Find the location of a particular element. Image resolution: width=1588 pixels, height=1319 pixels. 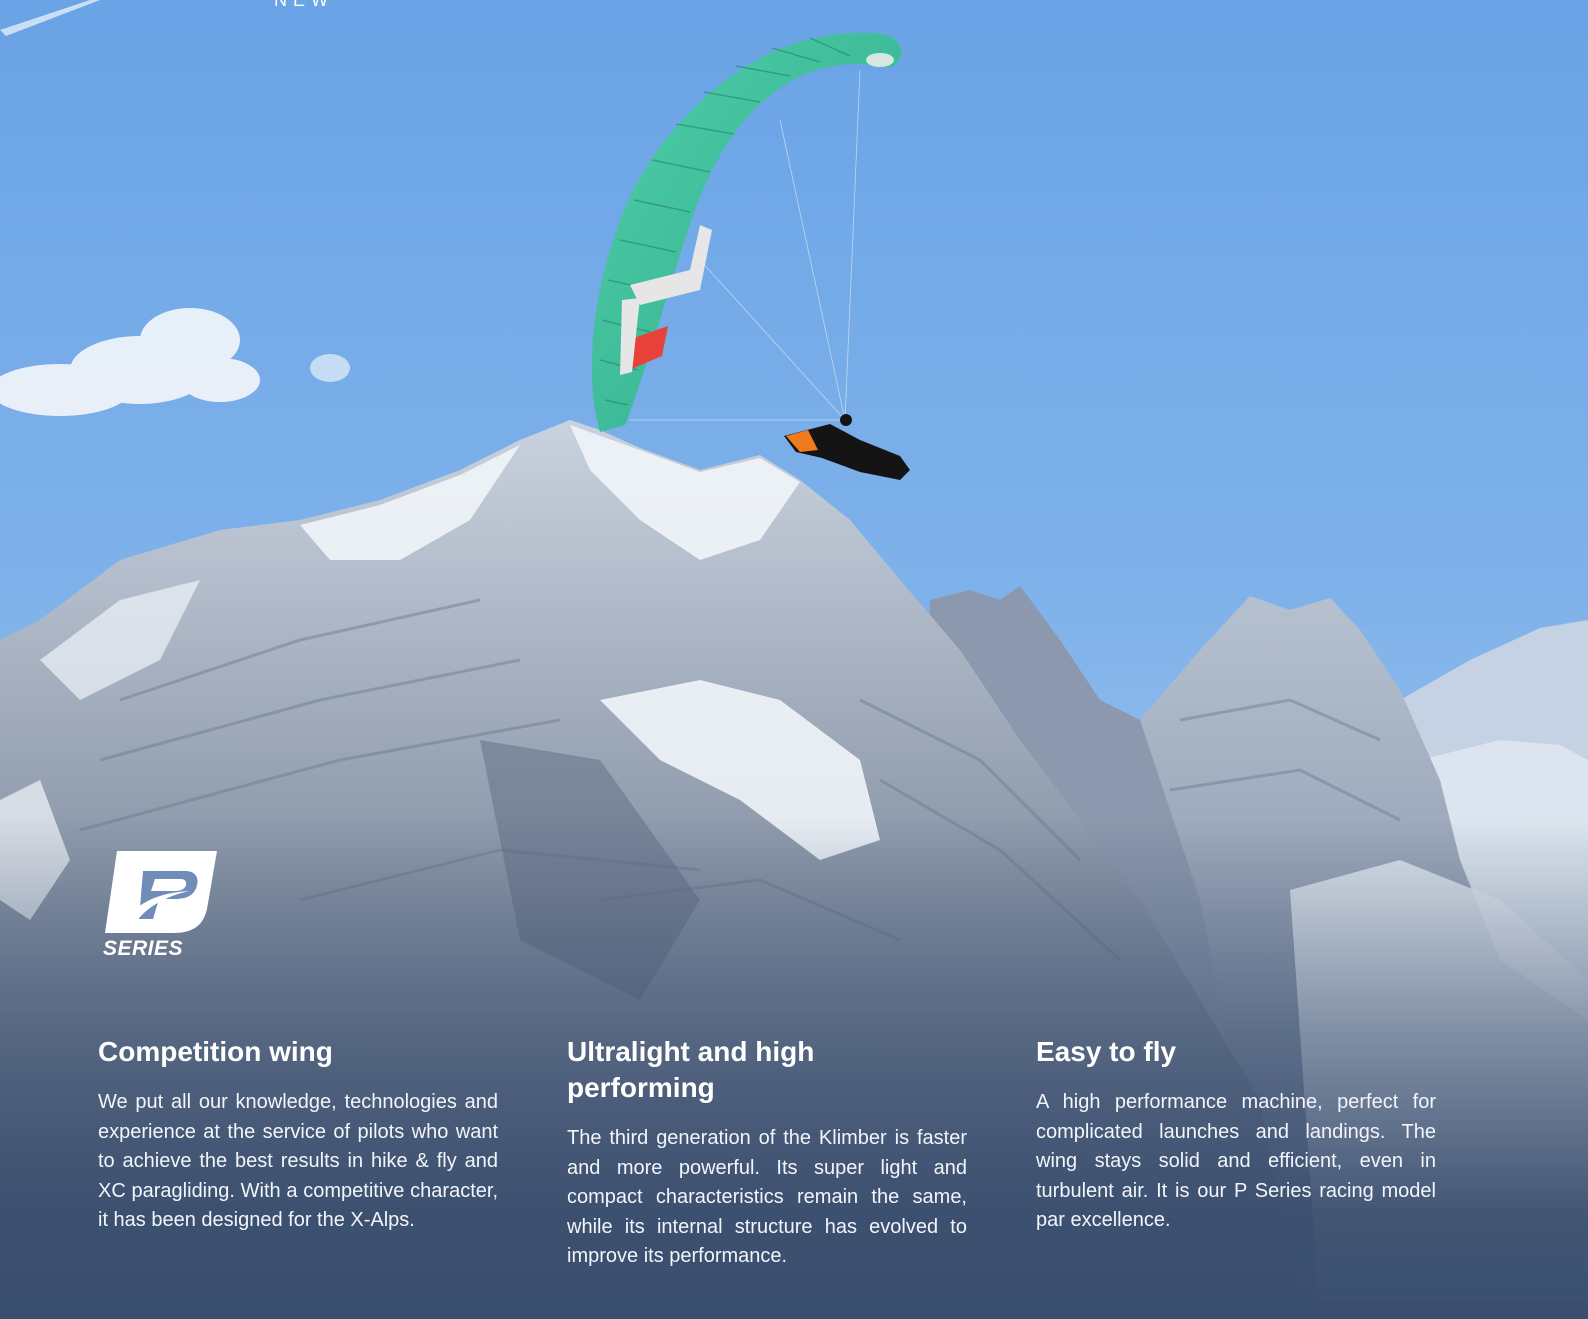

new-label: NEW is located at coordinates (304, 5).